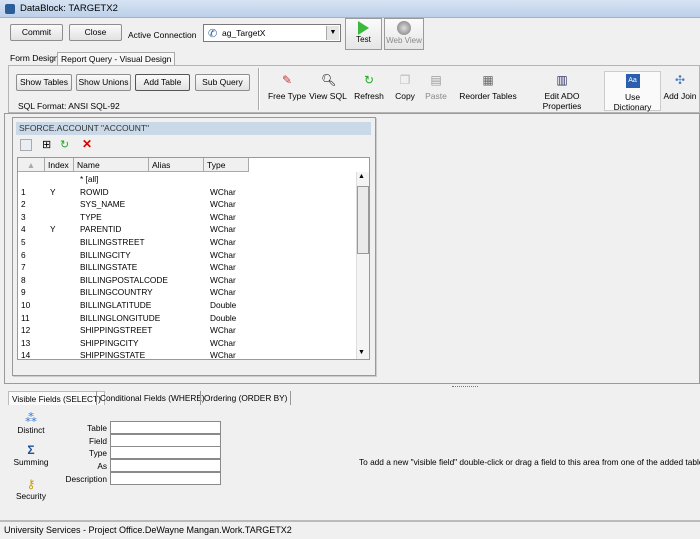  What do you see at coordinates (89, 179) in the screenshot?
I see `cell-name: * [all]` at bounding box center [89, 179].